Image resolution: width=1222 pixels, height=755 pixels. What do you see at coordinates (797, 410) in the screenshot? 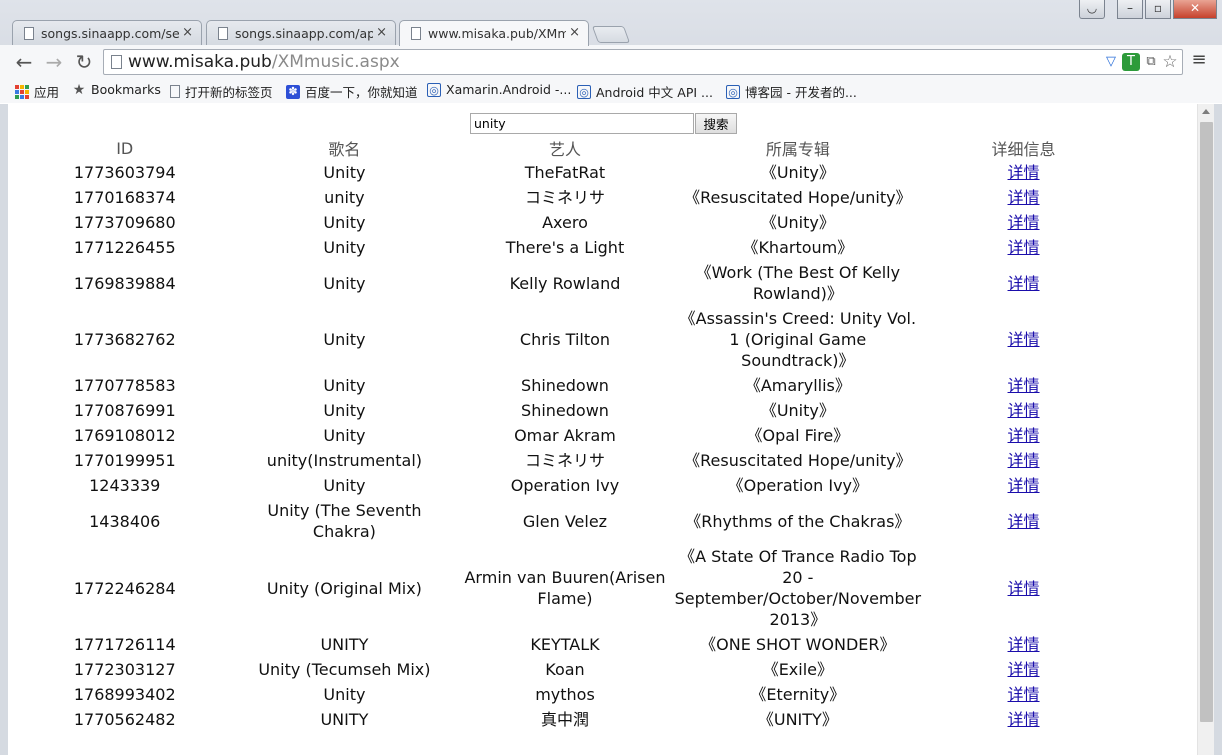
I see `cell-album: 《Unity》` at bounding box center [797, 410].